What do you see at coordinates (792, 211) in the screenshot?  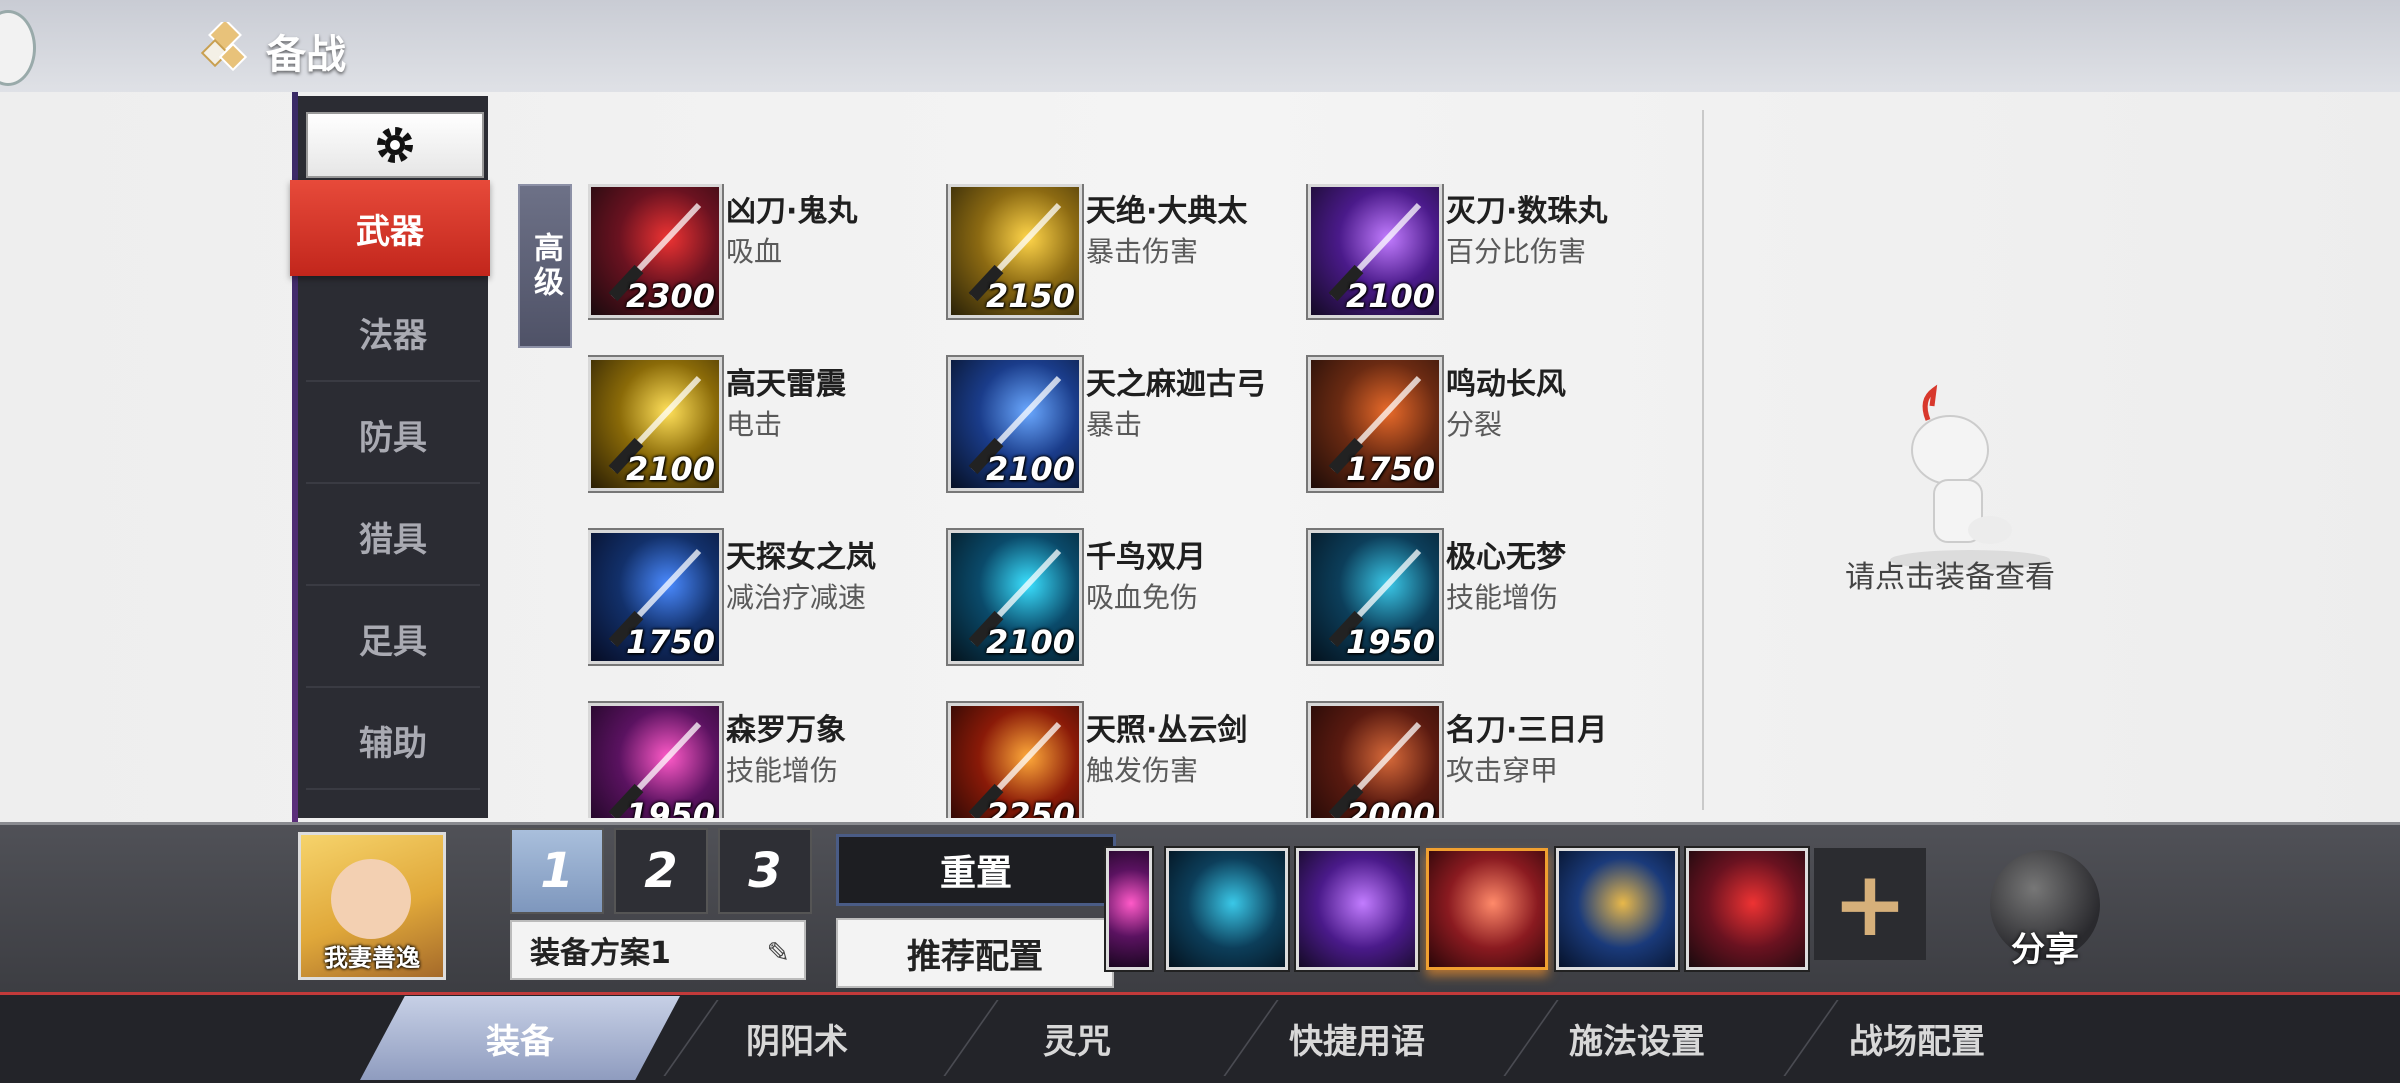 I see `equipment-name: 凶刀·鬼丸` at bounding box center [792, 211].